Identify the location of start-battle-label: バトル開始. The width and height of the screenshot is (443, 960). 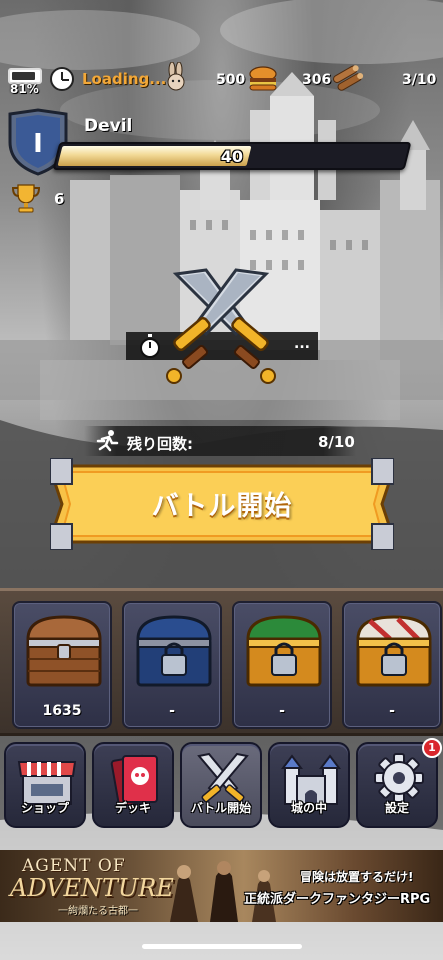
(222, 506).